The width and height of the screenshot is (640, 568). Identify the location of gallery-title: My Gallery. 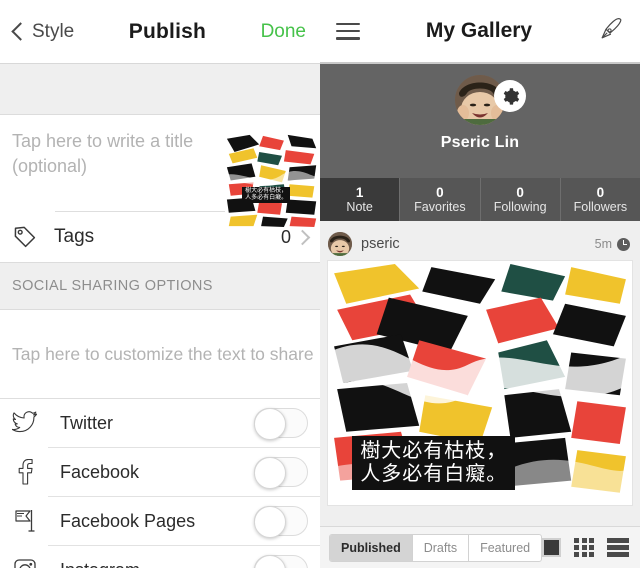
(479, 30).